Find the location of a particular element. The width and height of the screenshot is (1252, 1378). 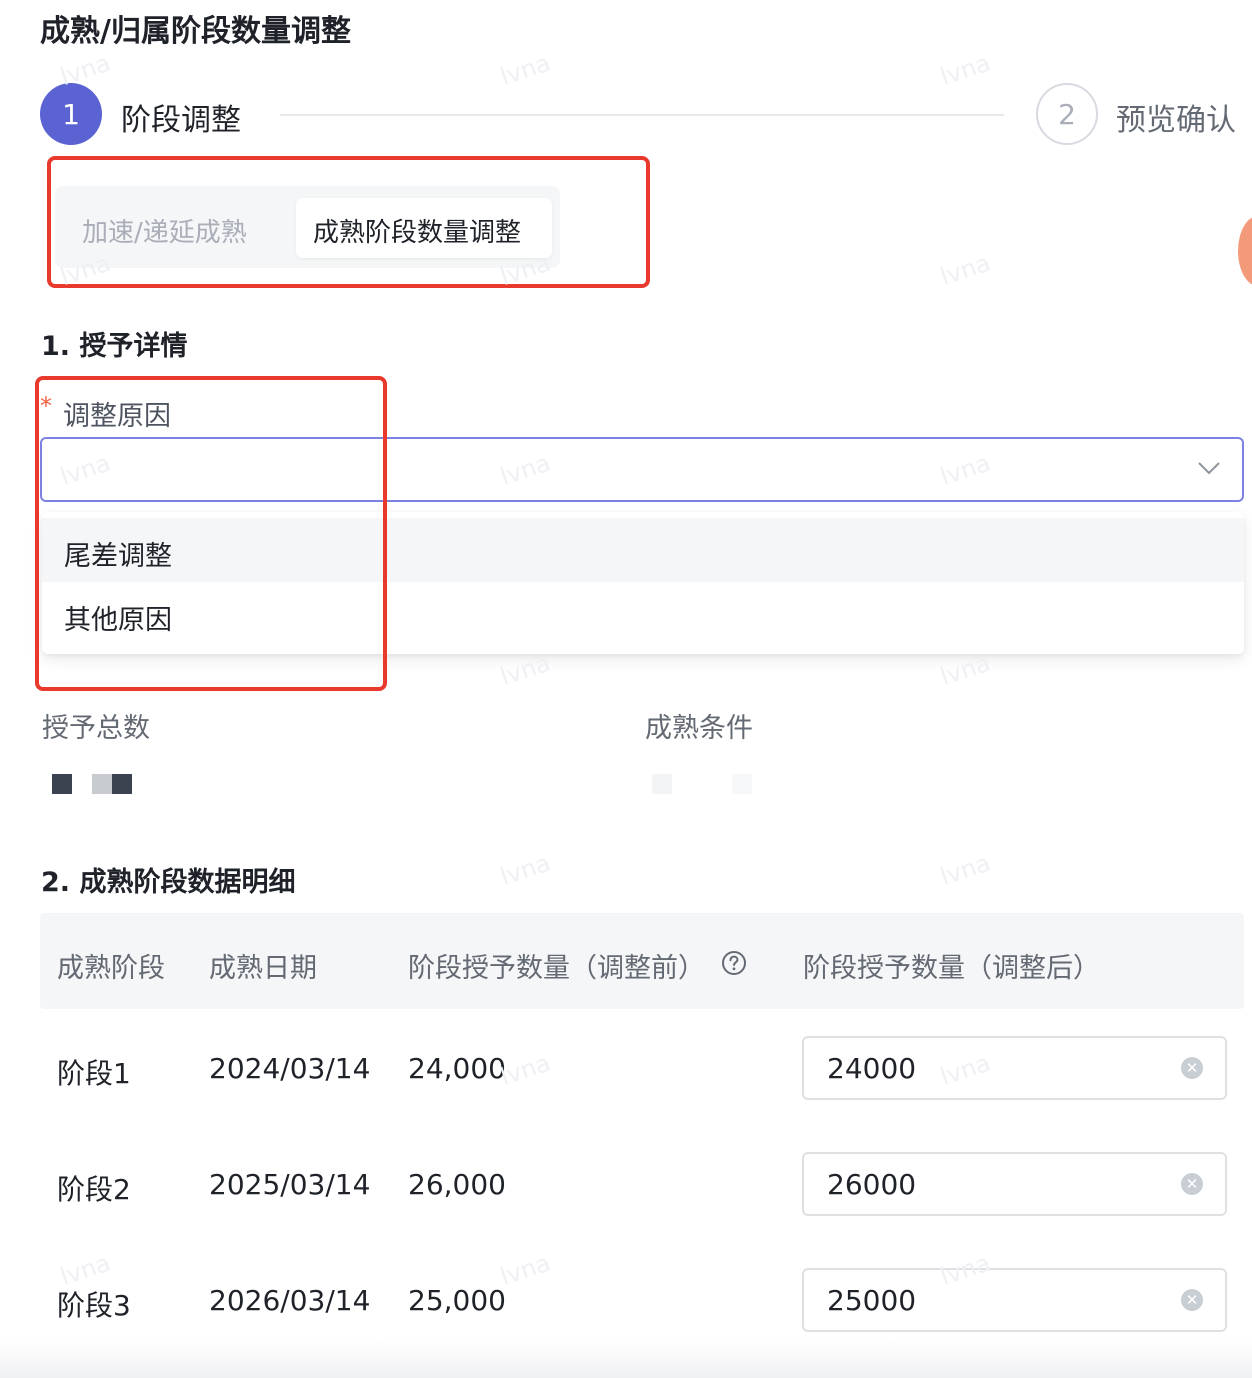

step-1-label: 阶段调整 is located at coordinates (181, 120).